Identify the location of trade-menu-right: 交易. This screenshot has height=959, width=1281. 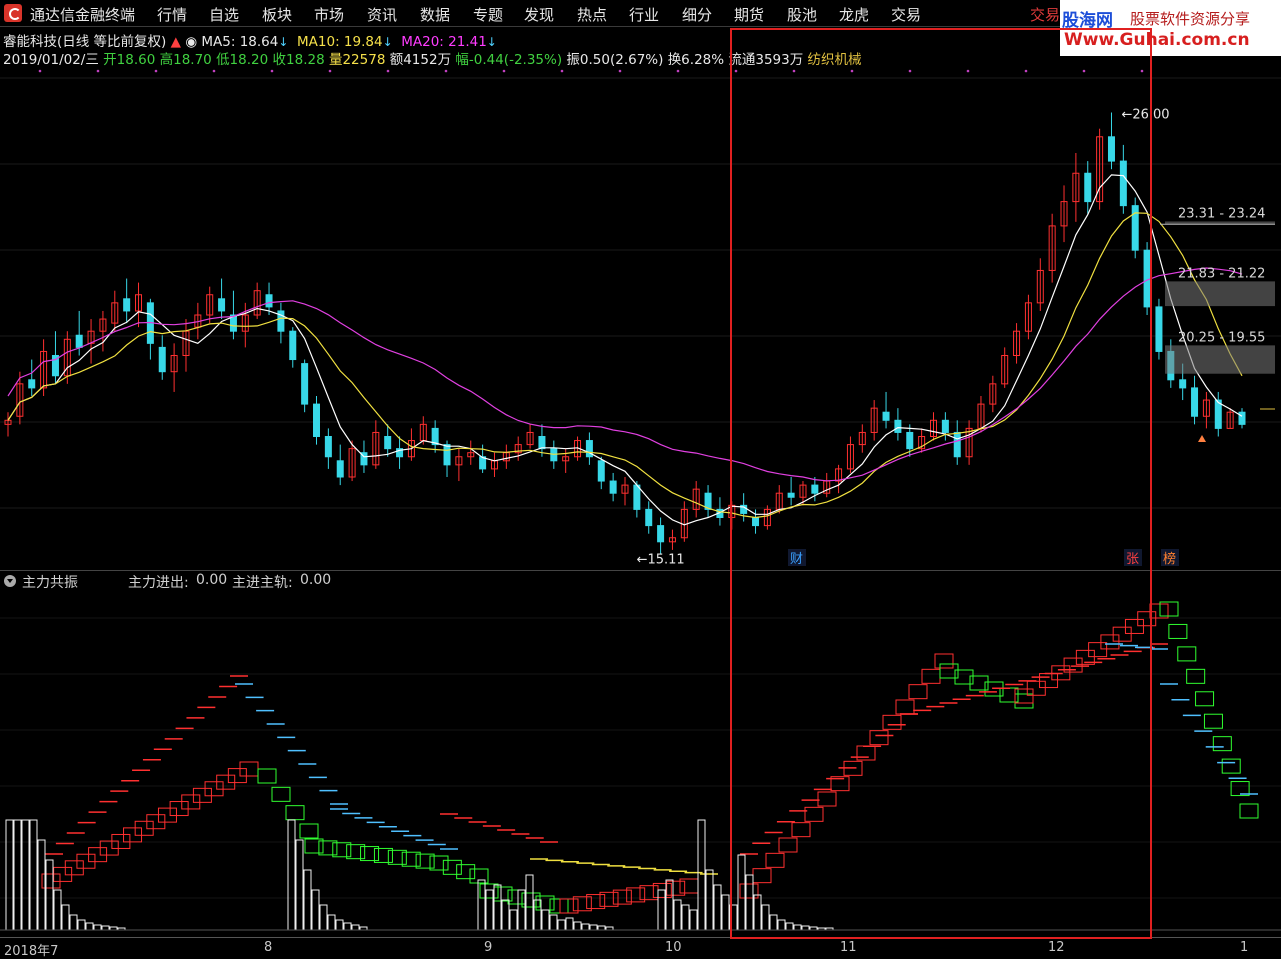
(1045, 14).